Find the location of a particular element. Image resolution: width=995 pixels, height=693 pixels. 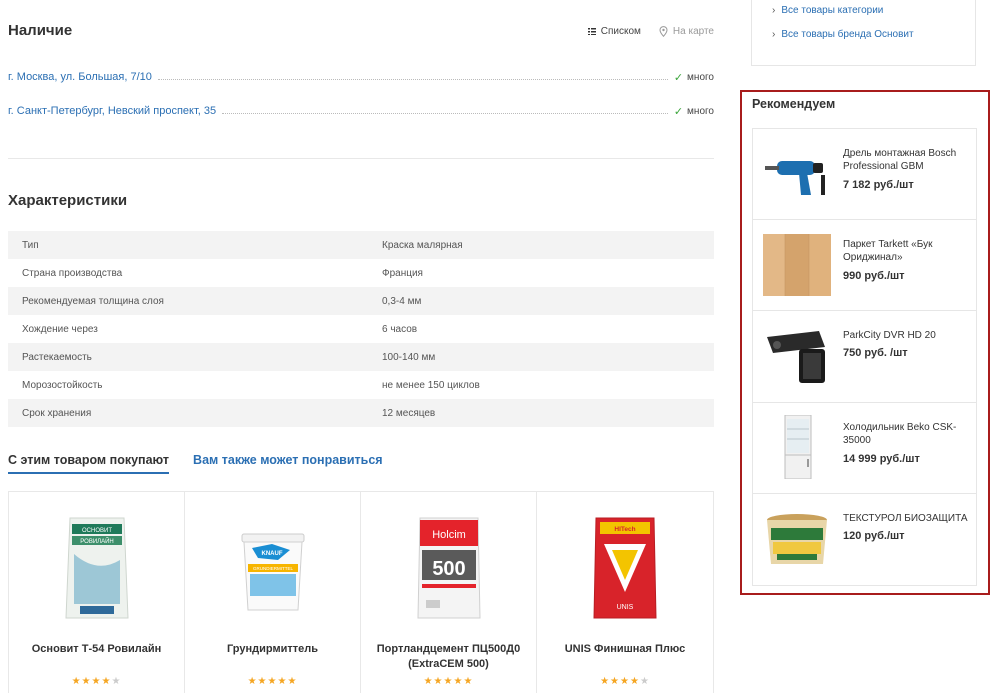

bag-label-text: 500 is located at coordinates (448, 569).